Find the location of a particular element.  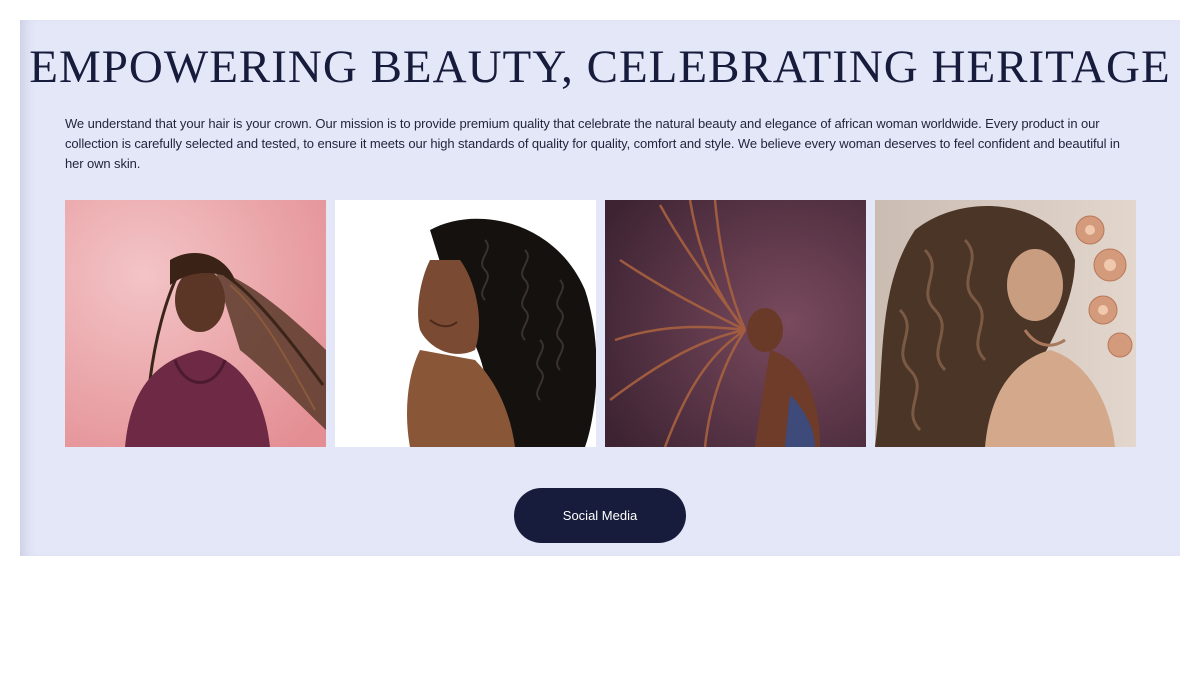

page-title: EMPOWERING BEAUTY, CELEBRATING HERITAGE is located at coordinates (600, 67).